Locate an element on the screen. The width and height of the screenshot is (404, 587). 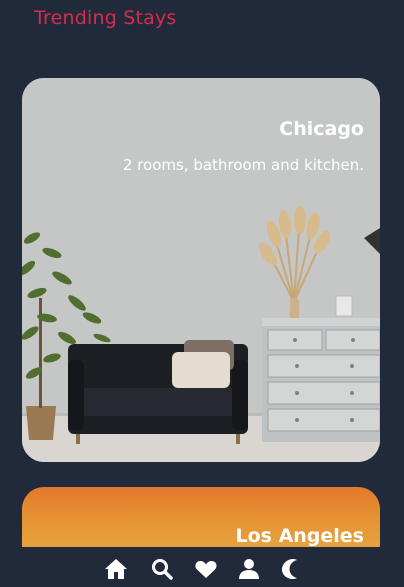
user-icon is located at coordinates (249, 569).